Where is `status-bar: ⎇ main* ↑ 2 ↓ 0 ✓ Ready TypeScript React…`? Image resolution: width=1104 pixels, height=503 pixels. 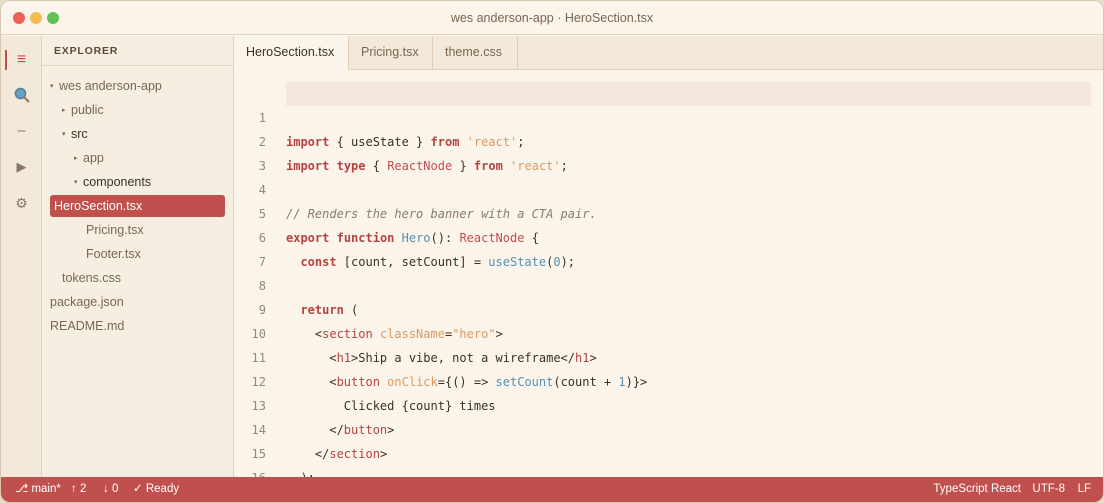 status-bar: ⎇ main* ↑ 2 ↓ 0 ✓ Ready TypeScript React… is located at coordinates (552, 489).